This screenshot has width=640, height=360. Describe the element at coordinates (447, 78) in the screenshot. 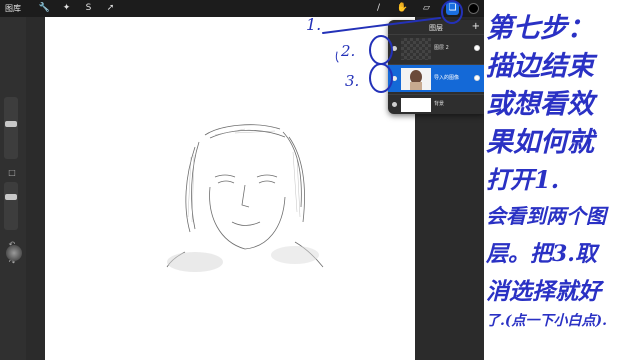

I see `layer-name: 导入的图像` at that location.